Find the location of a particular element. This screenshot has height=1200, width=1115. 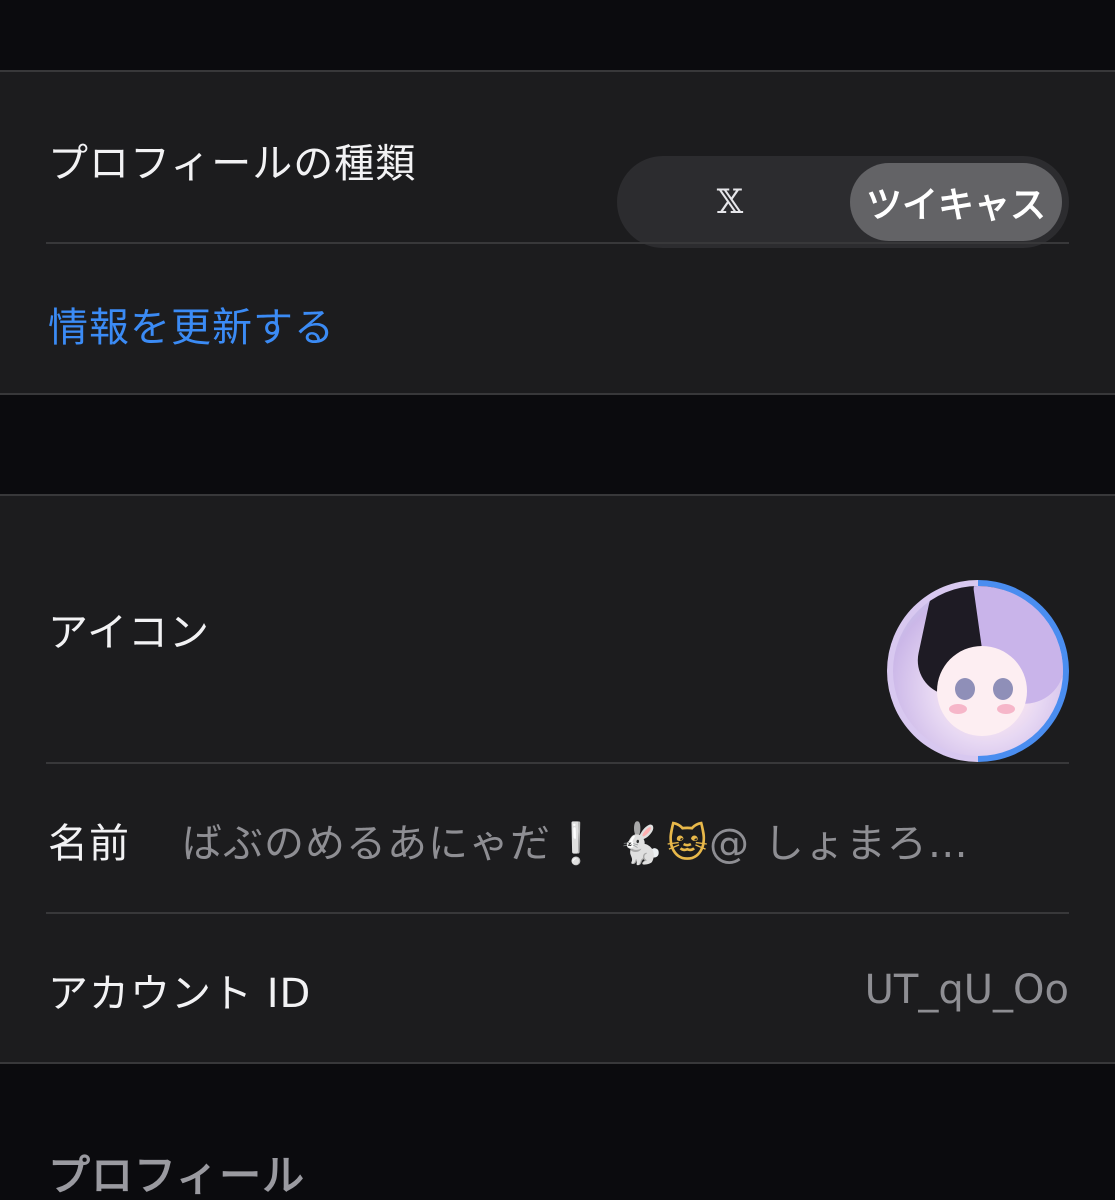

profile-type-label: プロフィールの種類 is located at coordinates (232, 164).